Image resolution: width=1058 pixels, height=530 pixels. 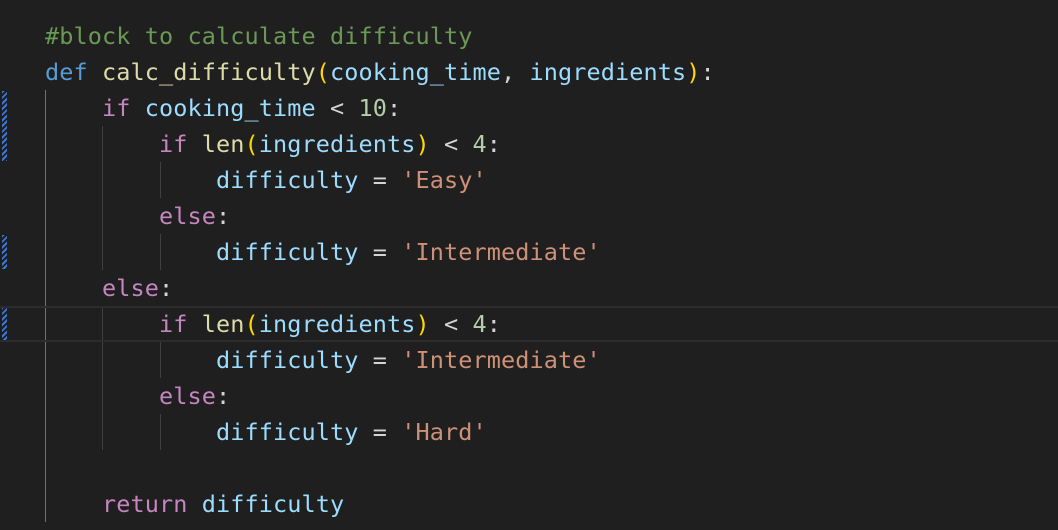 What do you see at coordinates (529, 108) in the screenshot?
I see `code-line: if cooking_time < 10:` at bounding box center [529, 108].